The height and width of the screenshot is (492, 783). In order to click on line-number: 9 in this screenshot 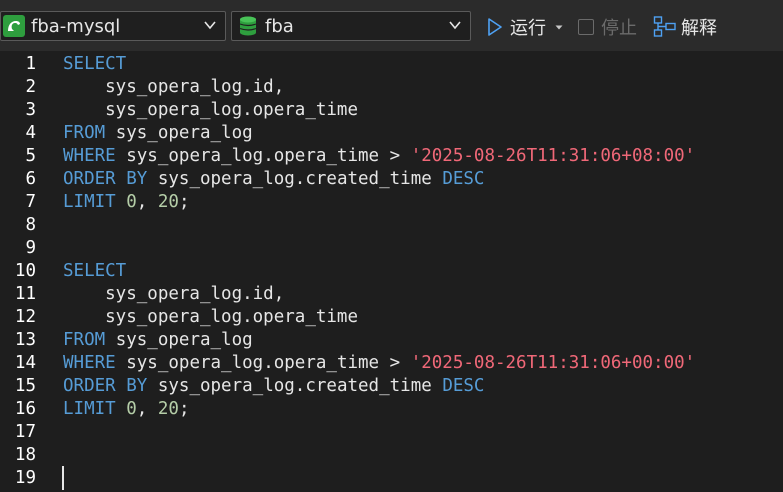, I will do `click(30, 248)`.